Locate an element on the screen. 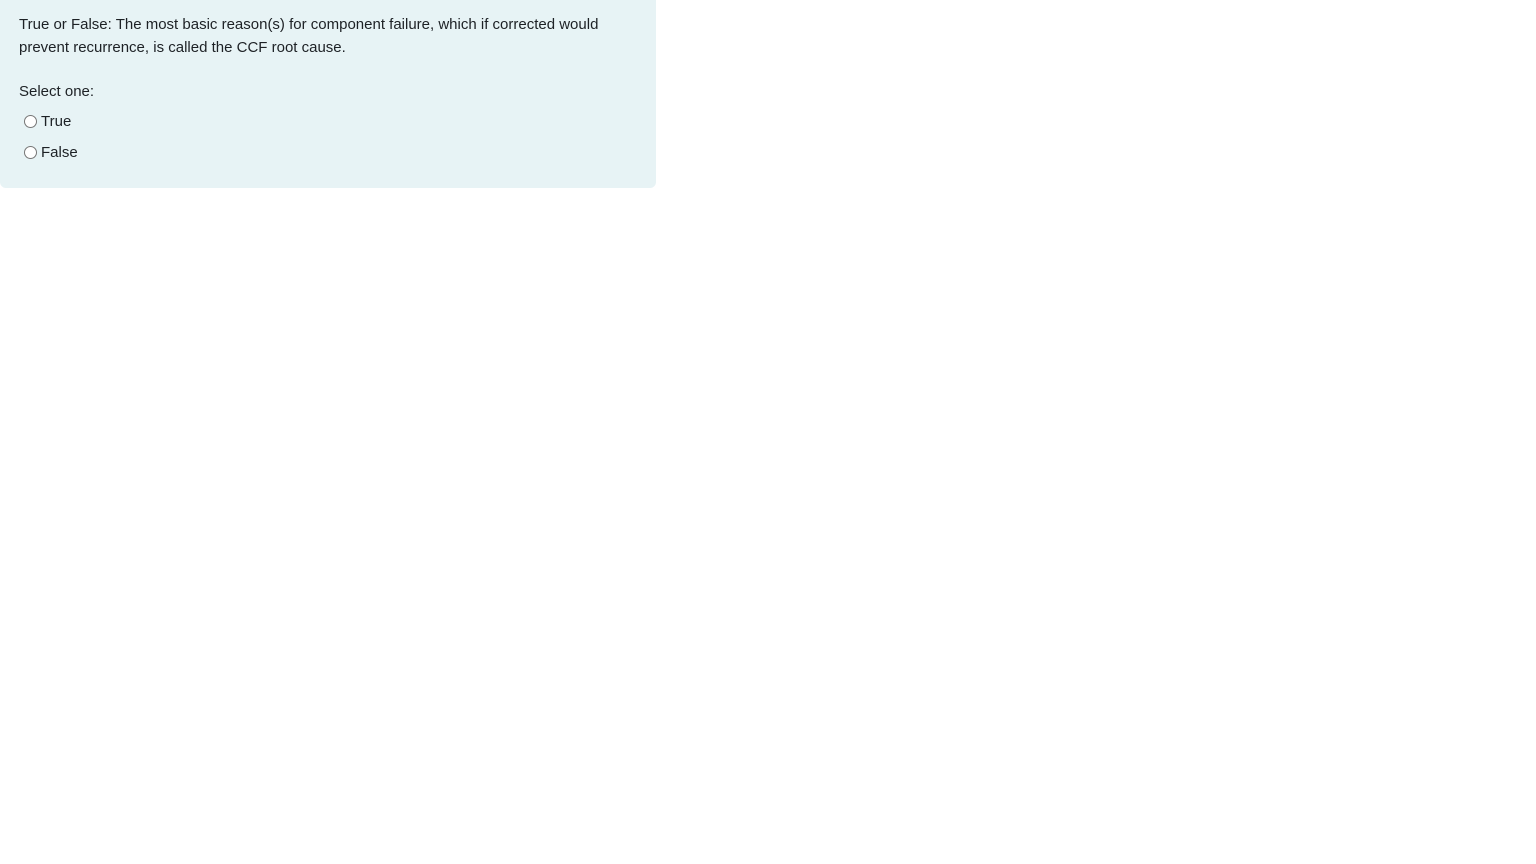 Image resolution: width=1536 pixels, height=864 pixels. answer-options: True False is located at coordinates (328, 137).